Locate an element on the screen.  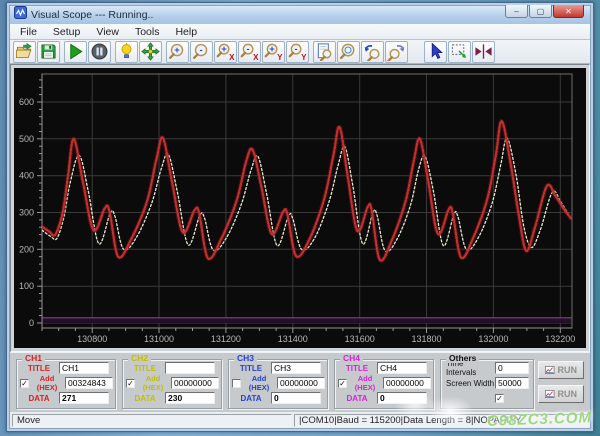
channel-panel-ch4: CH4TITLE ✓ Add (HEX)DATA is located at coordinates (384, 381).